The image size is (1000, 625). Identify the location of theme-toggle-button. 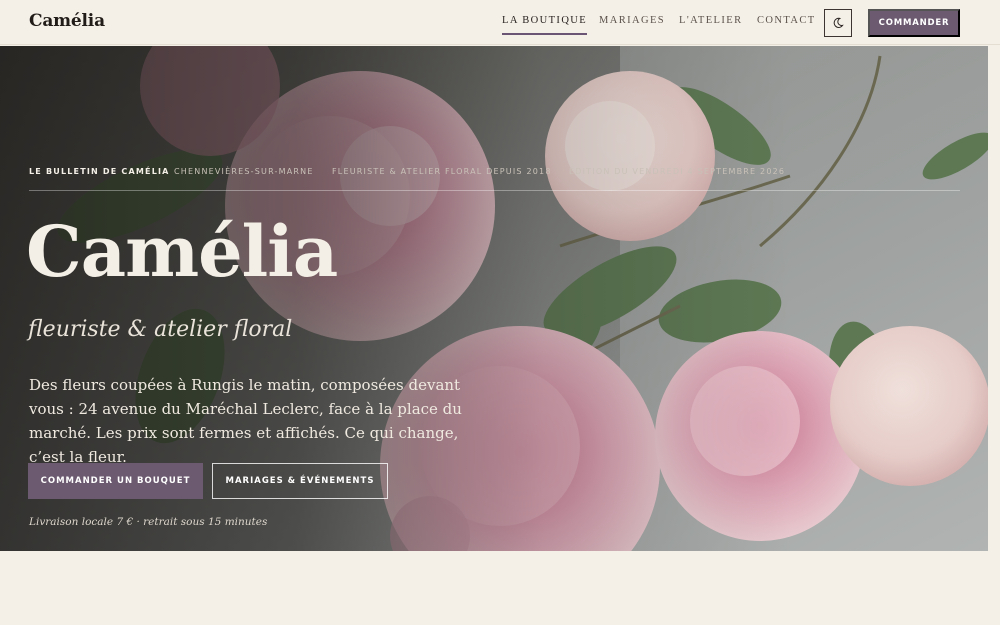
(838, 23).